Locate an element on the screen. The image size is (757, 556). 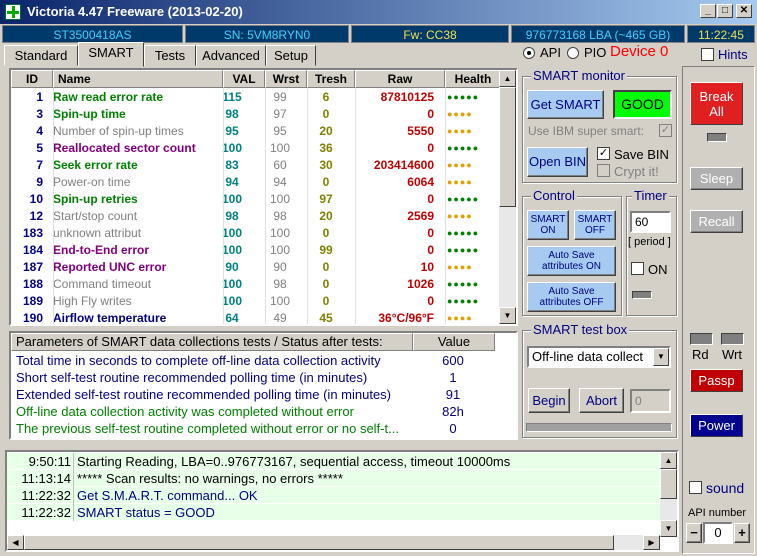
begin-button: Begin is located at coordinates (549, 400).